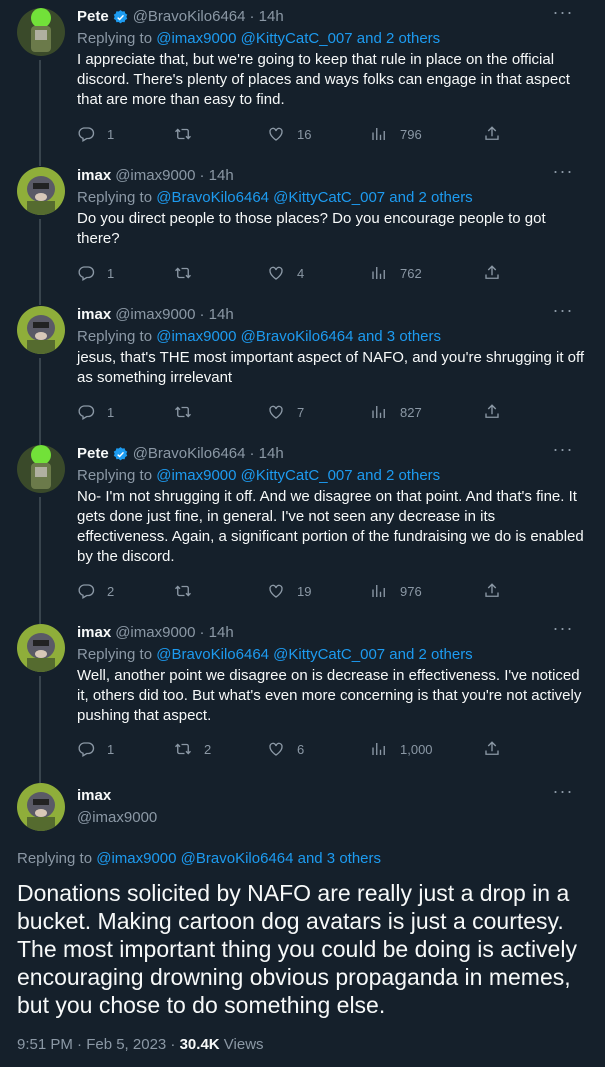 The width and height of the screenshot is (605, 1067). Describe the element at coordinates (289, 134) in the screenshot. I see `like-button: 16` at that location.